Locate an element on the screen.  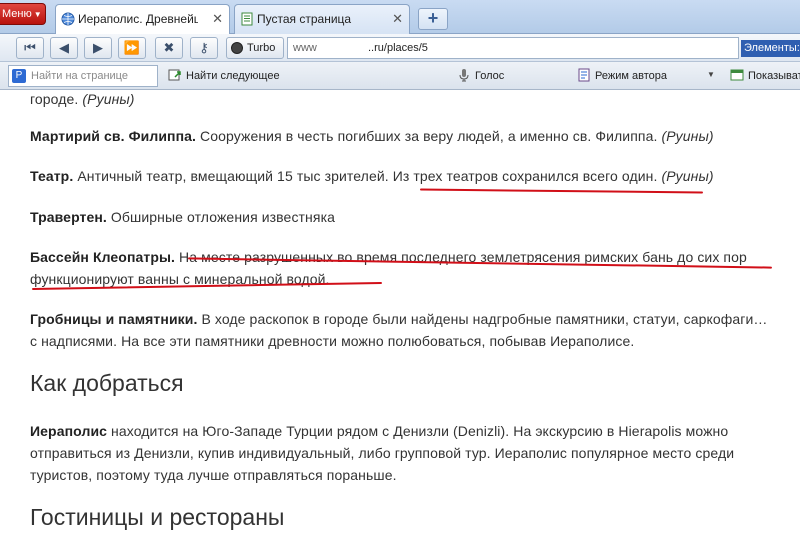
wand-button: ⚷ is located at coordinates (204, 48).